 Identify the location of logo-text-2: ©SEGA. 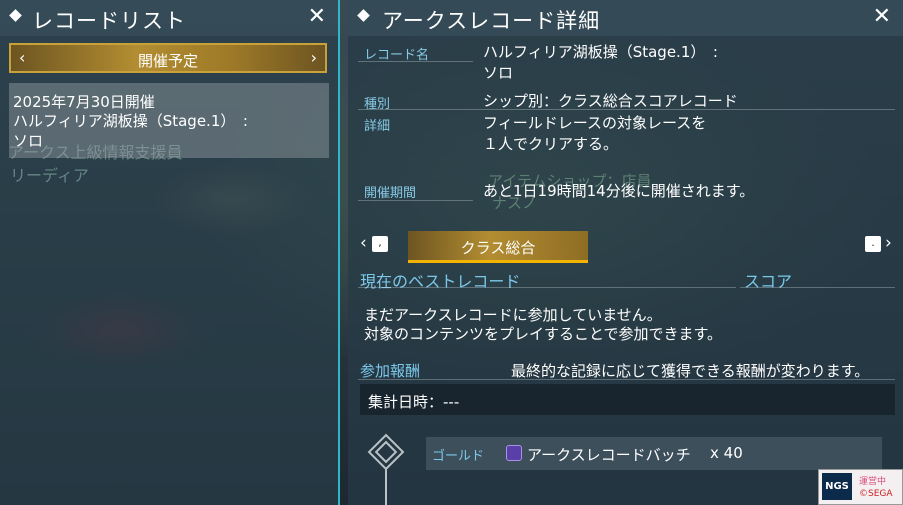
(876, 494).